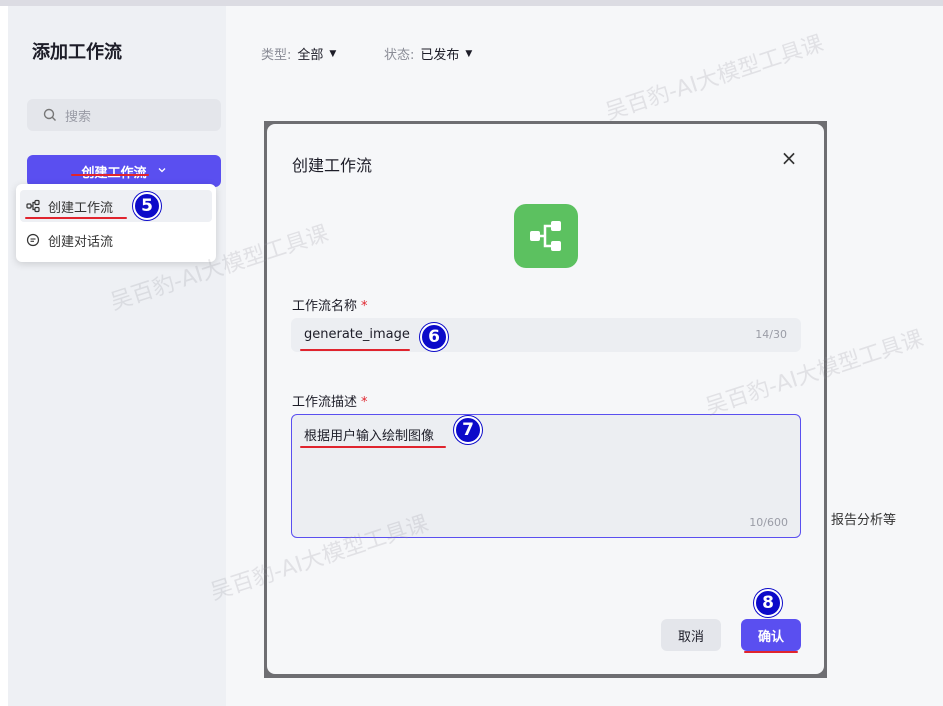  I want to click on status-filter-value: 已发布, so click(440, 55).